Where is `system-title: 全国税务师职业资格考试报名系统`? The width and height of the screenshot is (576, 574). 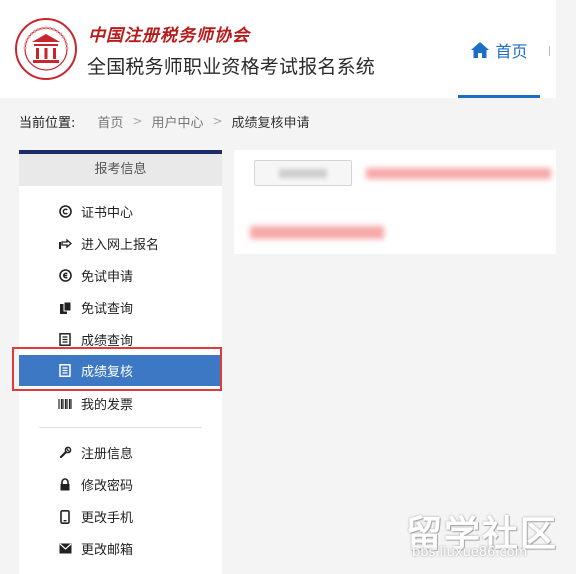 system-title: 全国税务师职业资格考试报名系统 is located at coordinates (231, 67).